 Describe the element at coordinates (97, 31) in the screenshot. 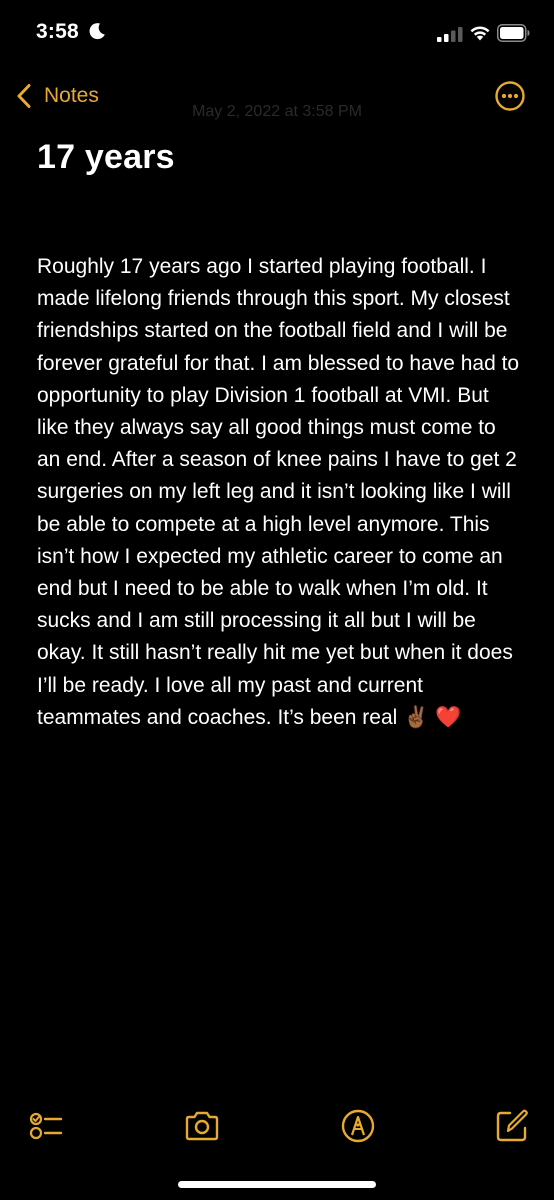

I see `focus-moon-icon` at that location.